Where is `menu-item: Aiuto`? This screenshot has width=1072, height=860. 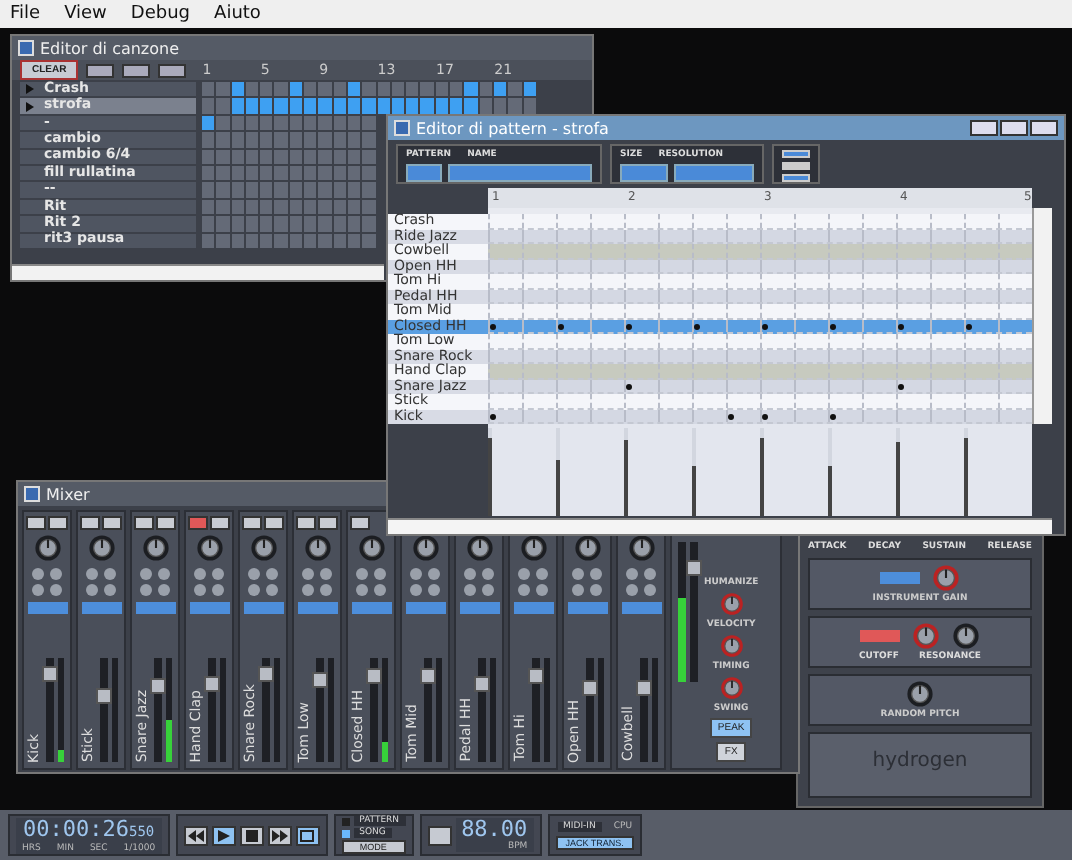
menu-item: Aiuto is located at coordinates (237, 14).